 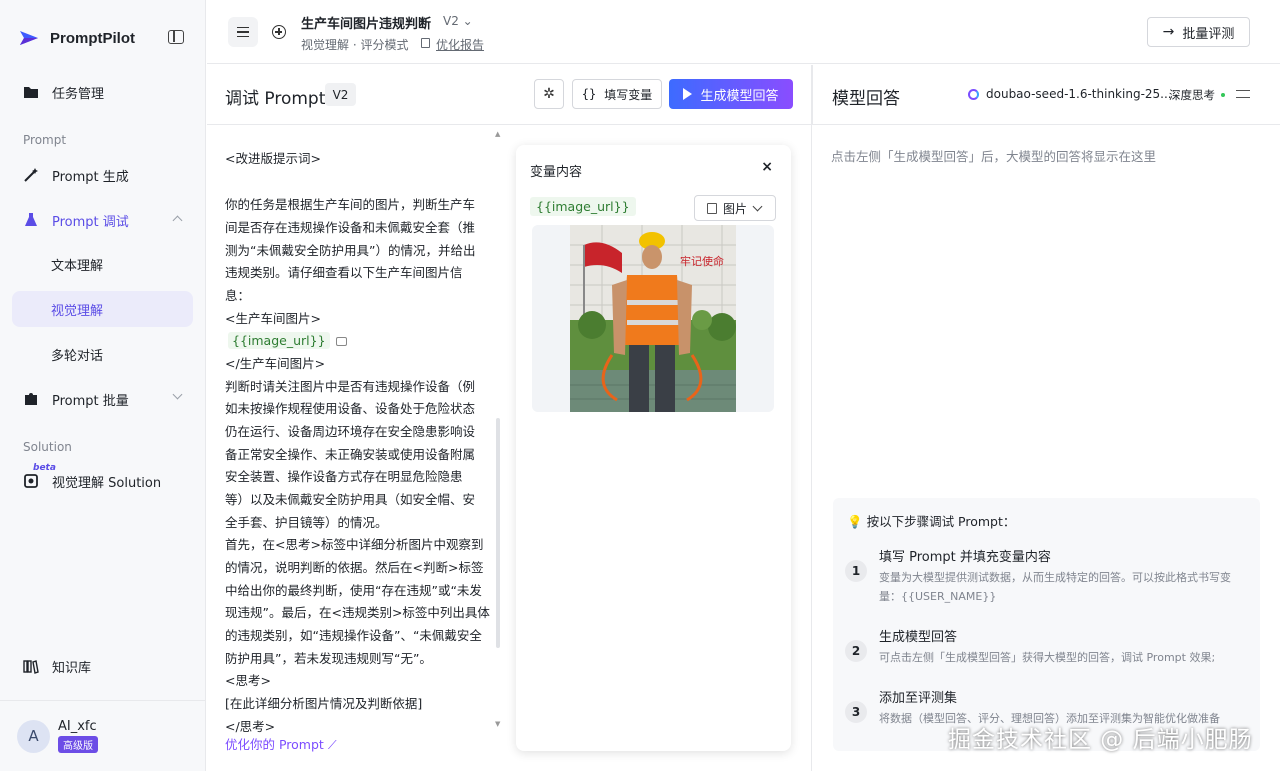 What do you see at coordinates (498, 533) in the screenshot?
I see `scrollbar` at bounding box center [498, 533].